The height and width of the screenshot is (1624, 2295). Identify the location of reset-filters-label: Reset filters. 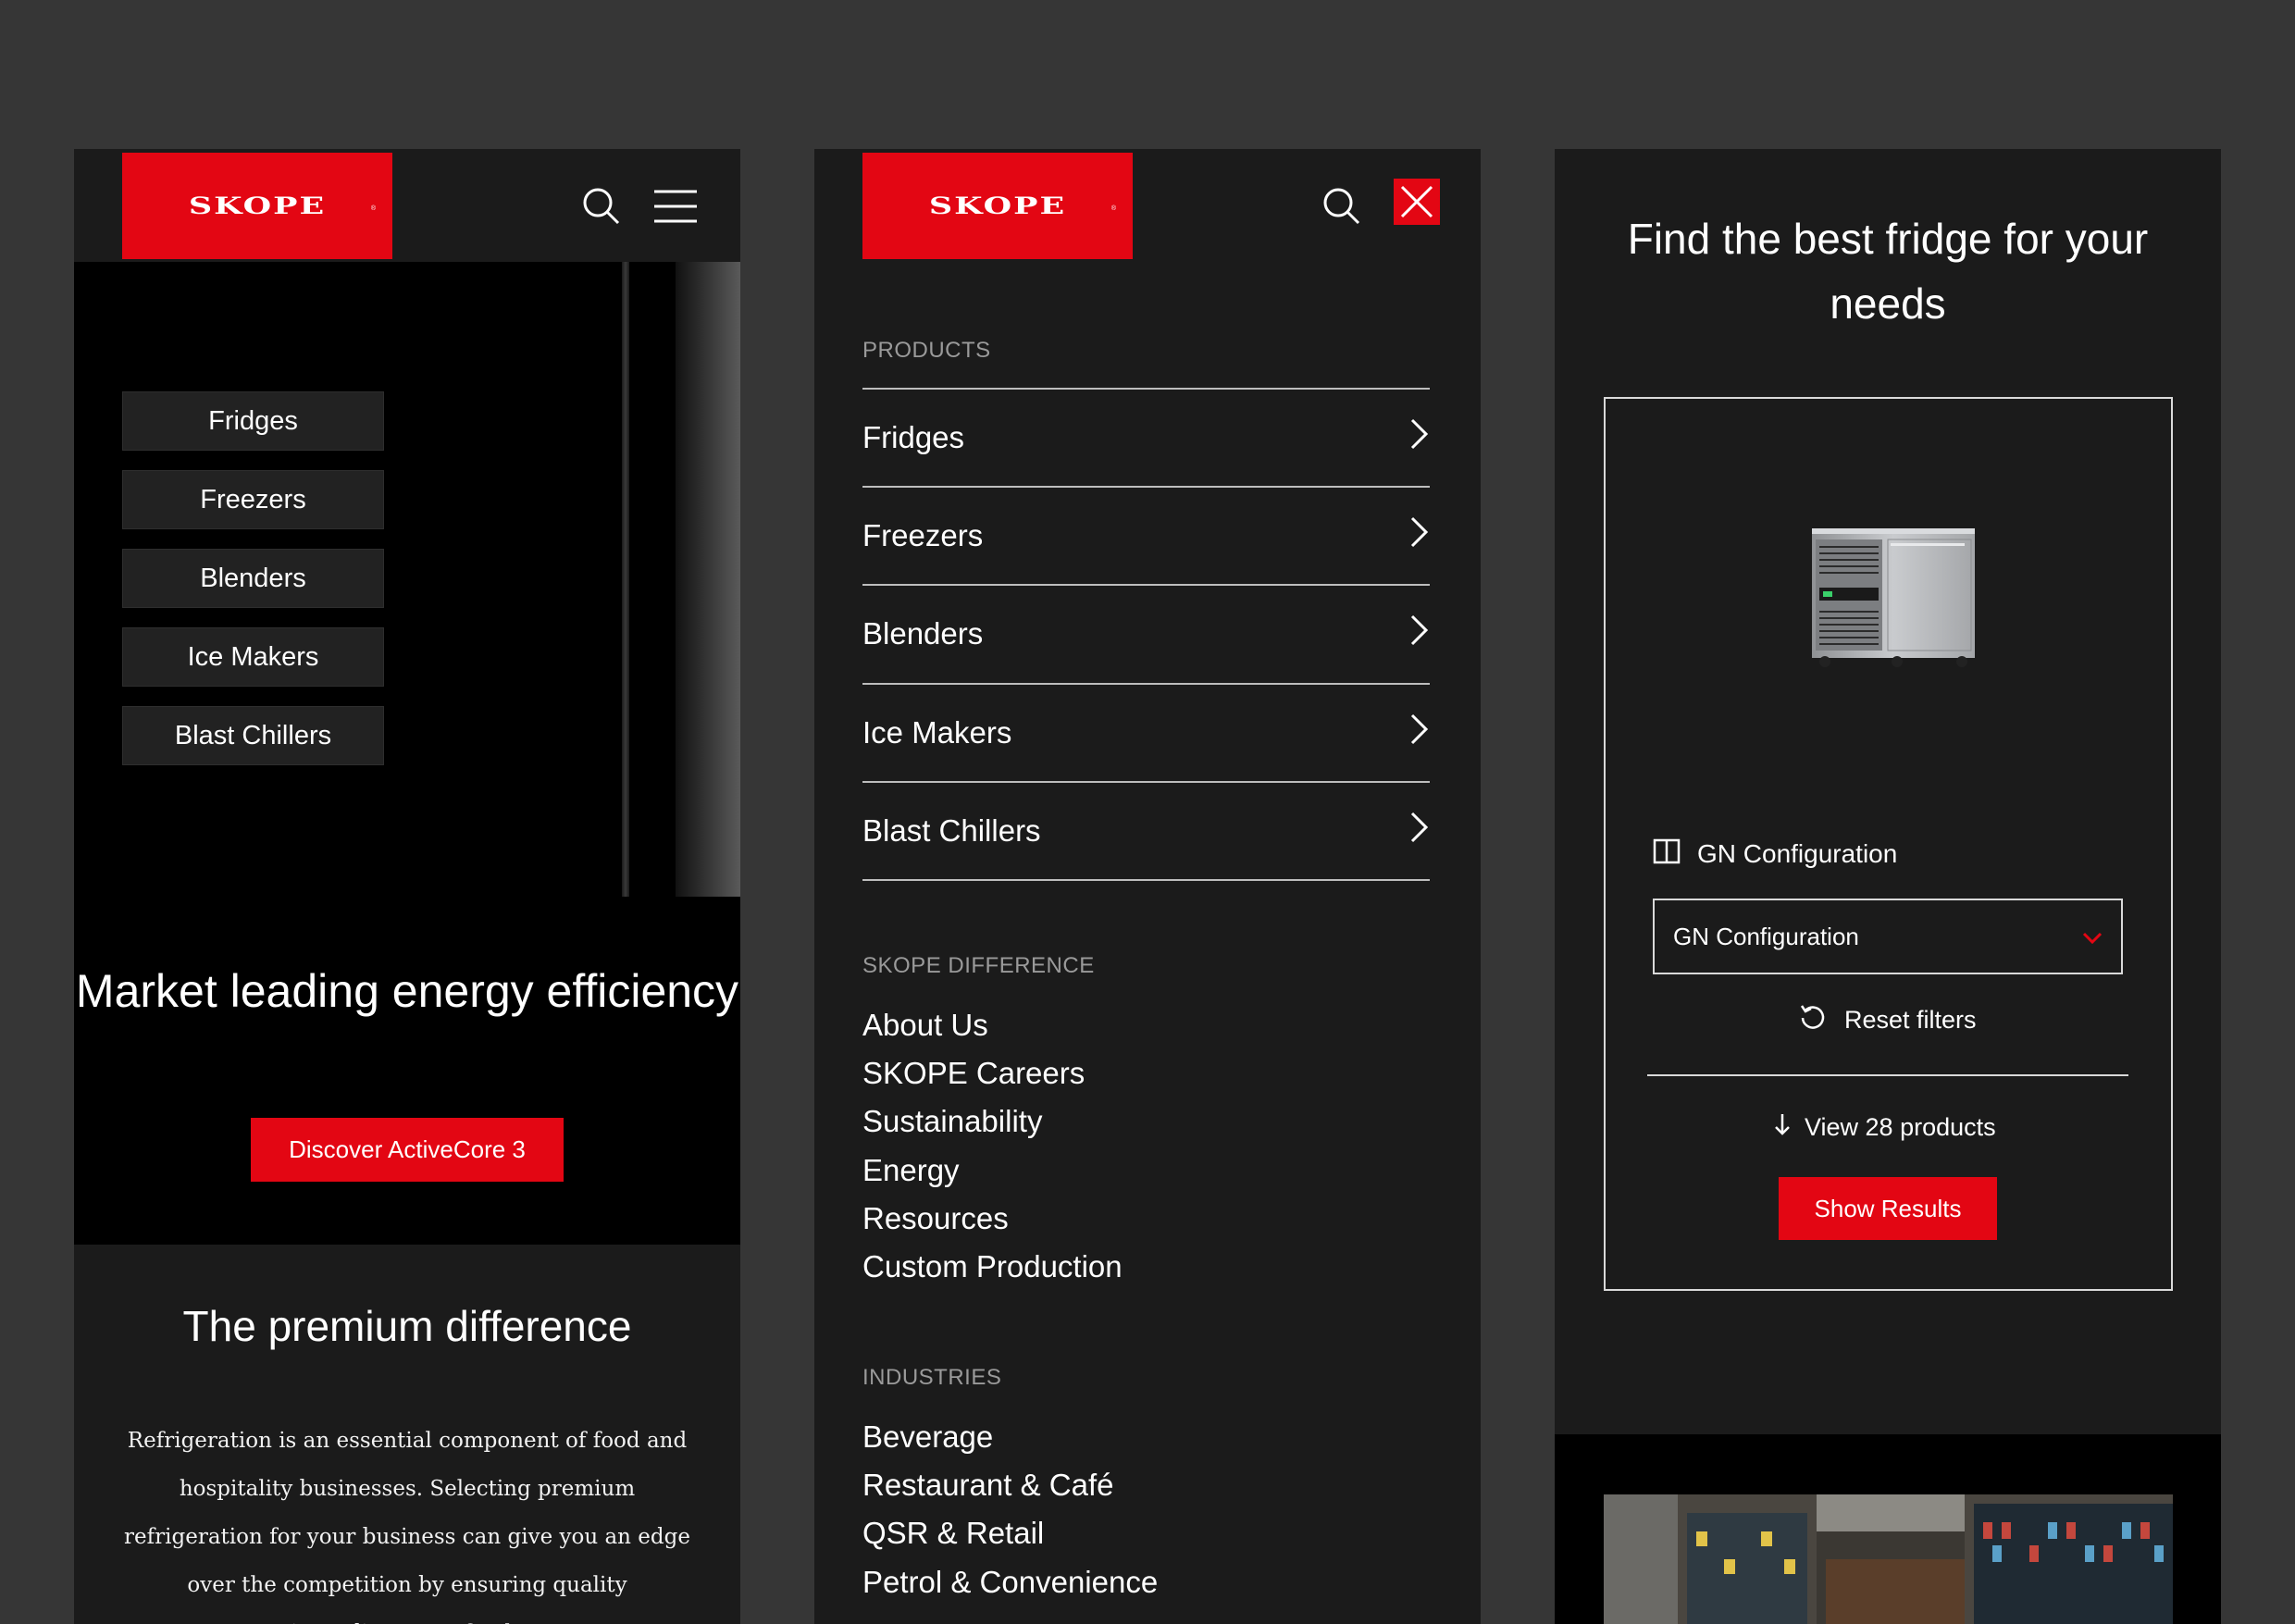
(1911, 1020).